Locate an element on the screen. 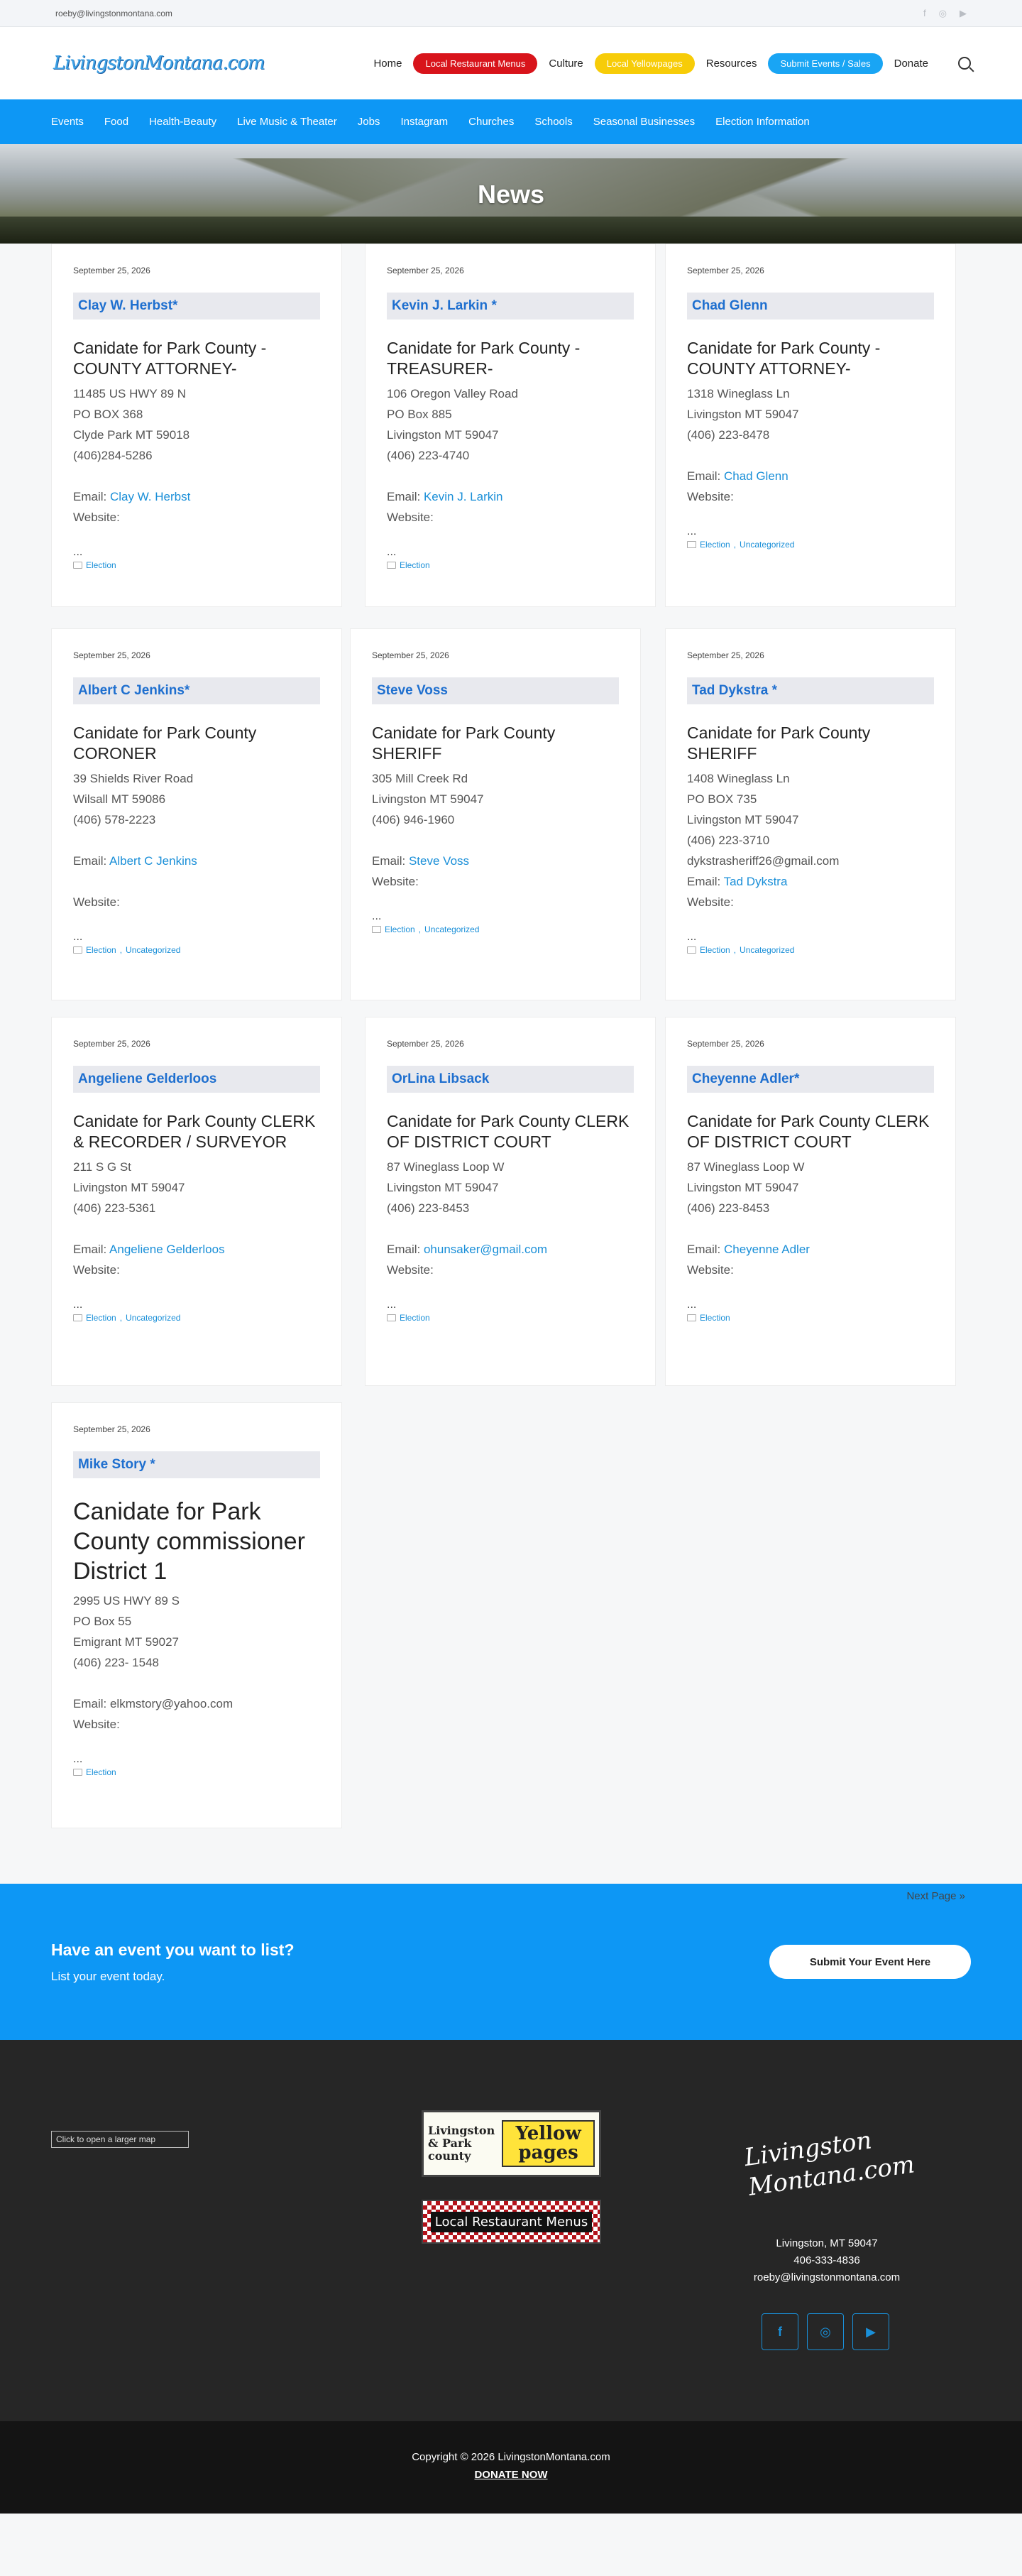 This screenshot has height=2576, width=1022. nav-local-restaurant-menus: Local Restaurant Menus is located at coordinates (475, 63).